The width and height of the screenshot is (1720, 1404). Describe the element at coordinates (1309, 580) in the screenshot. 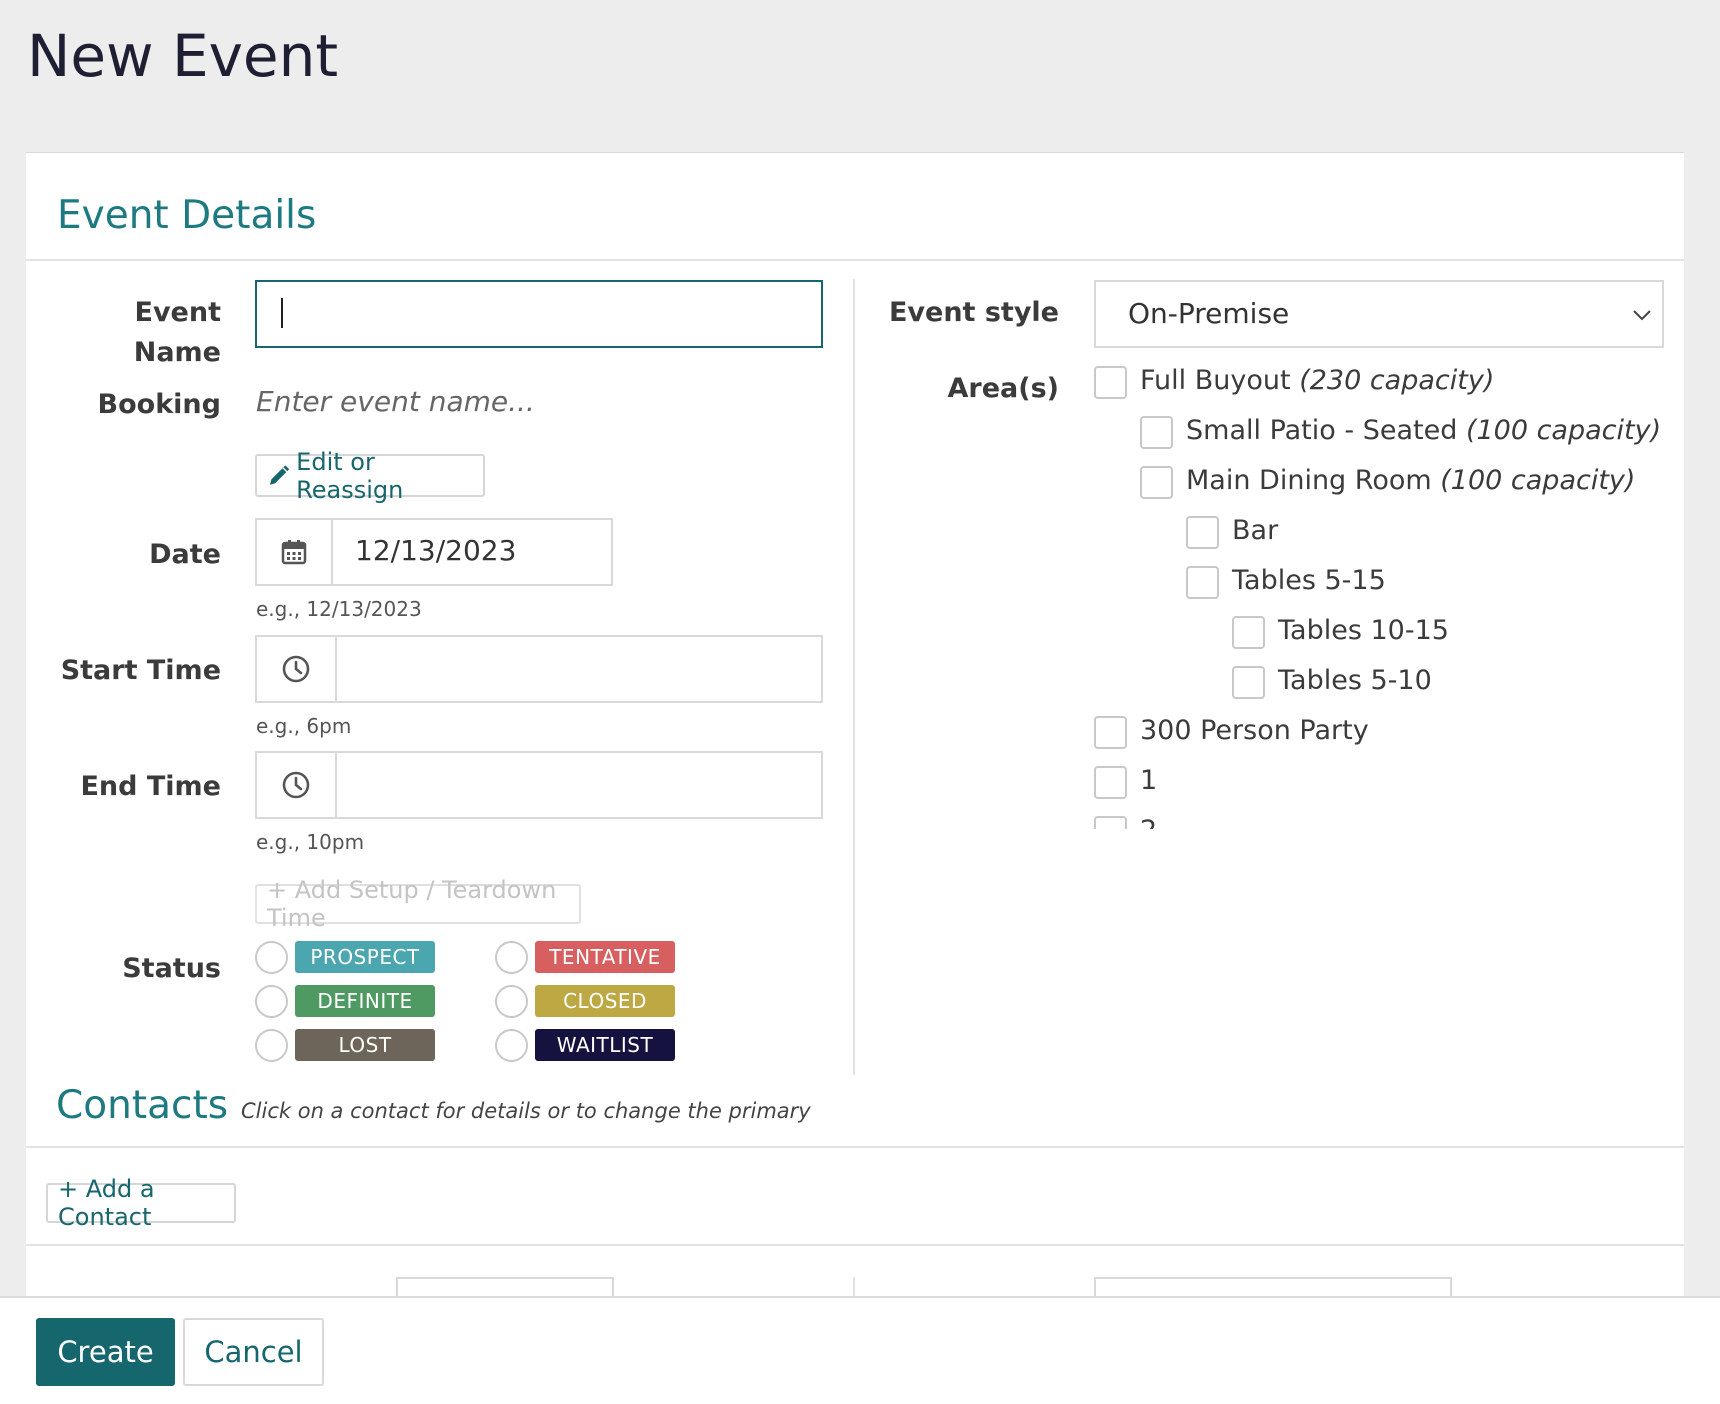

I see `area-label-tables-5-15: Tables 5-15` at that location.